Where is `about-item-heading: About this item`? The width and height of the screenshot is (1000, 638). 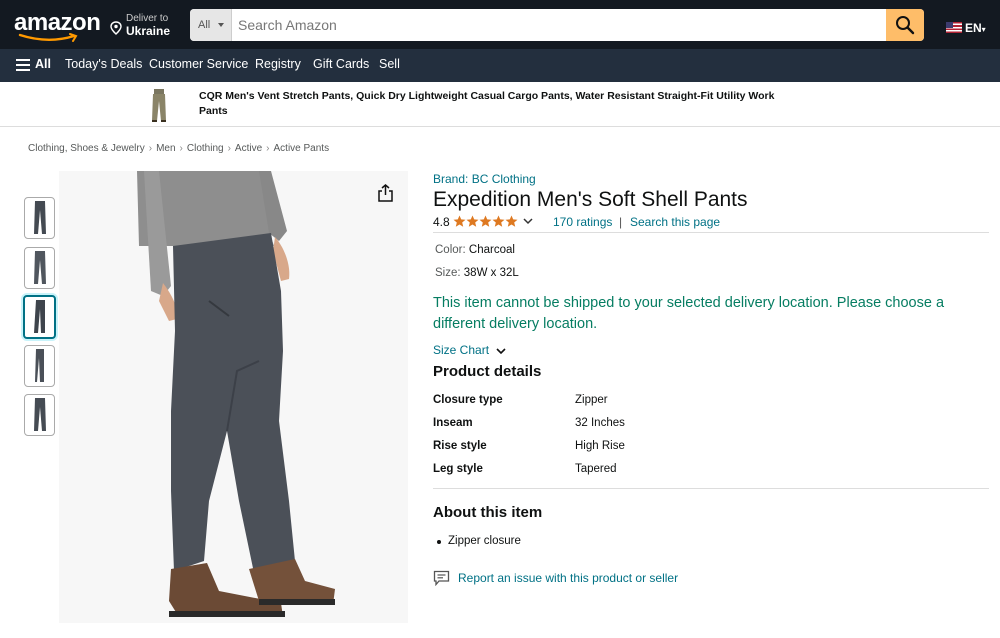
about-item-heading: About this item is located at coordinates (488, 512).